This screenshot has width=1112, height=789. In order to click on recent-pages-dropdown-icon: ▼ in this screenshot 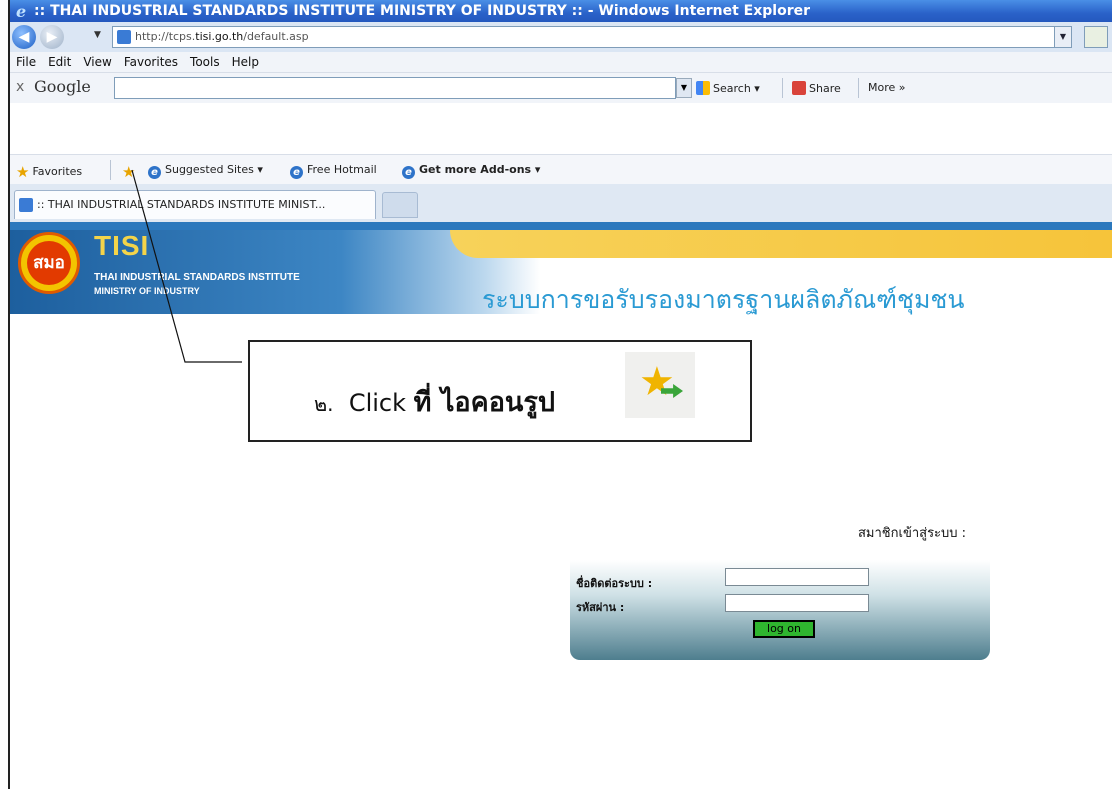, I will do `click(97, 35)`.